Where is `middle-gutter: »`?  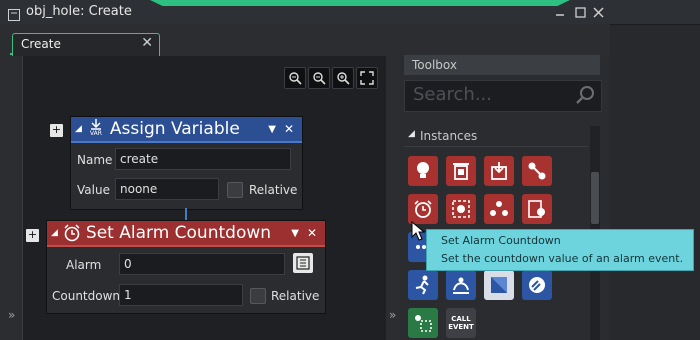
middle-gutter: » is located at coordinates (393, 198).